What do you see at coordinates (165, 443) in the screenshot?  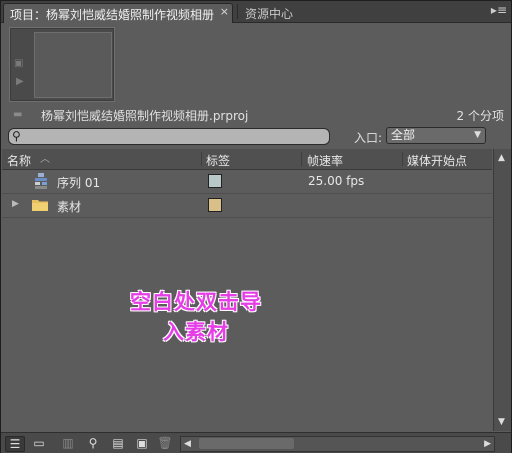 I see `trash-icon: 🗑` at bounding box center [165, 443].